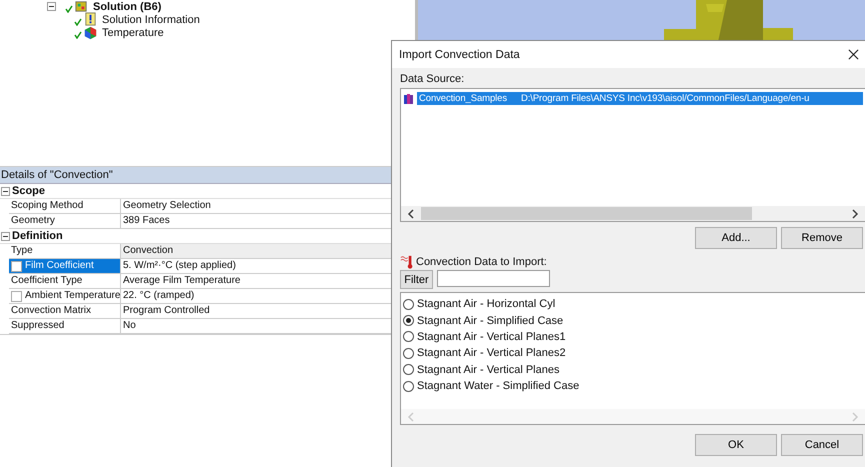 The height and width of the screenshot is (467, 865). I want to click on cube-icon, so click(90, 32).